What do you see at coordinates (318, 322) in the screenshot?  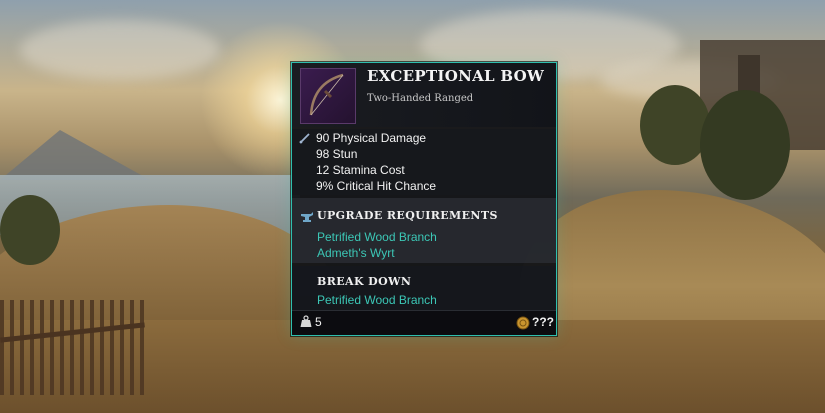 I see `item-weight: 5` at bounding box center [318, 322].